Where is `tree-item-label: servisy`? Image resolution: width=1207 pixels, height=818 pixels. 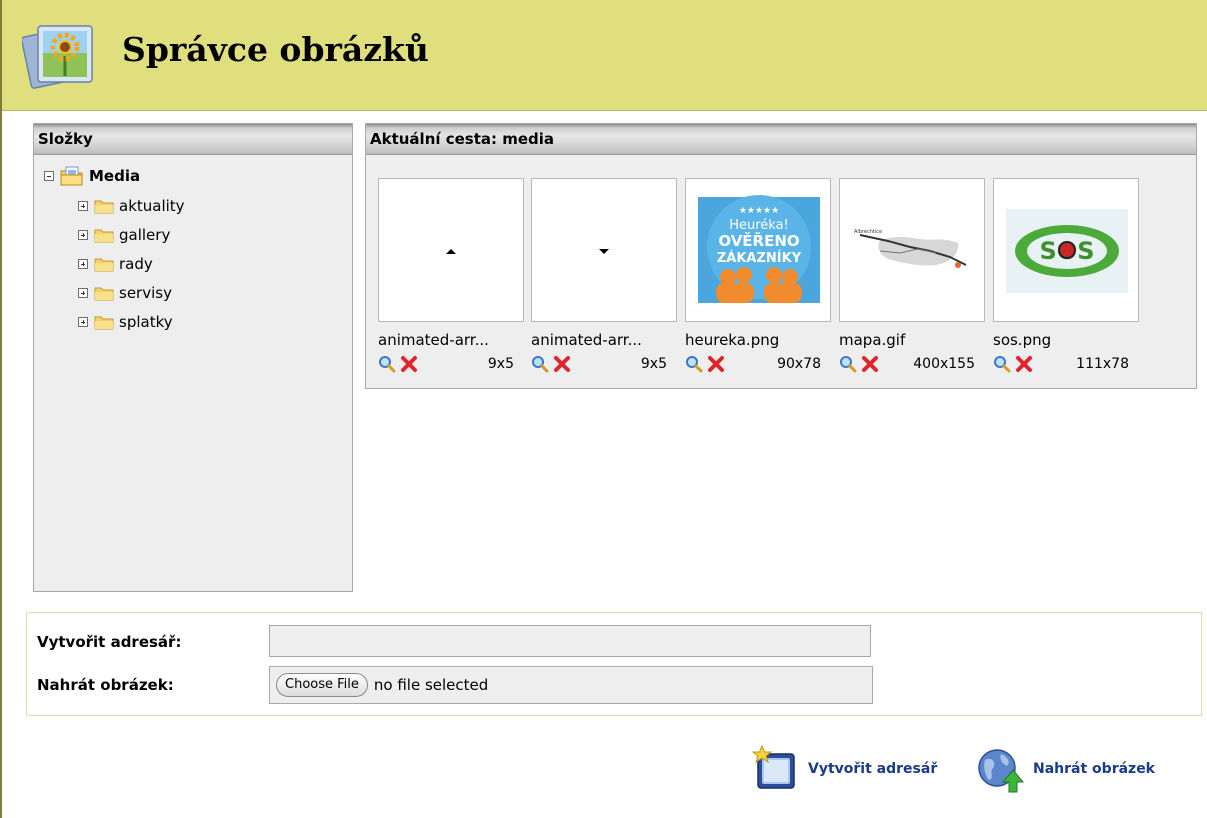
tree-item-label: servisy is located at coordinates (145, 293).